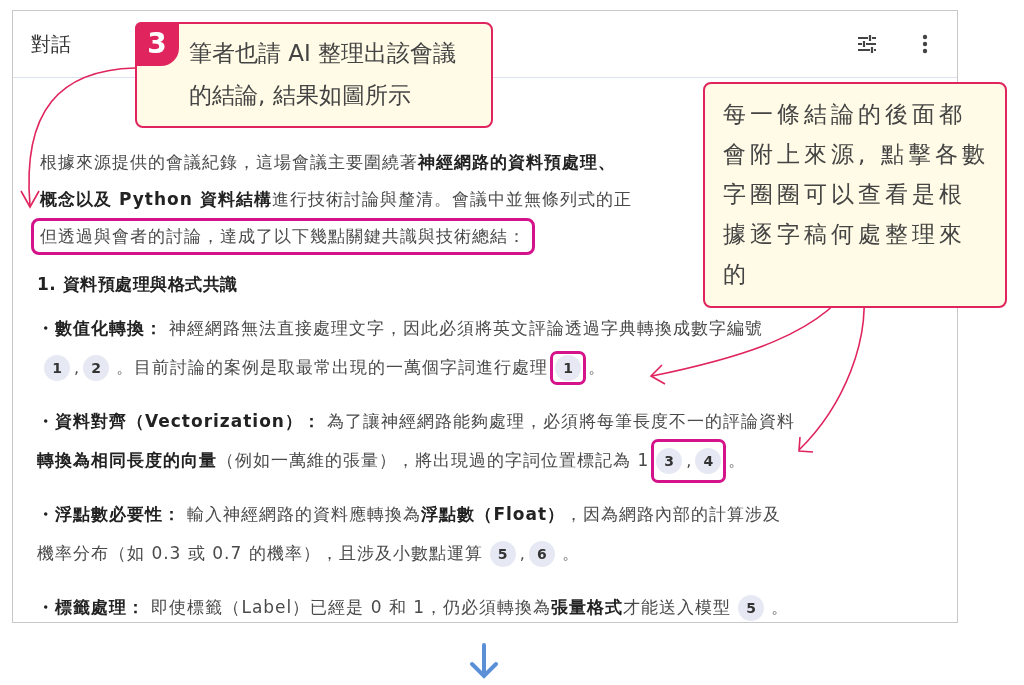  Describe the element at coordinates (343, 460) in the screenshot. I see `bullet-text: 轉換為相同長度的向量（例如一萬維的張量），將出現過的字詞位置標記為 1` at that location.